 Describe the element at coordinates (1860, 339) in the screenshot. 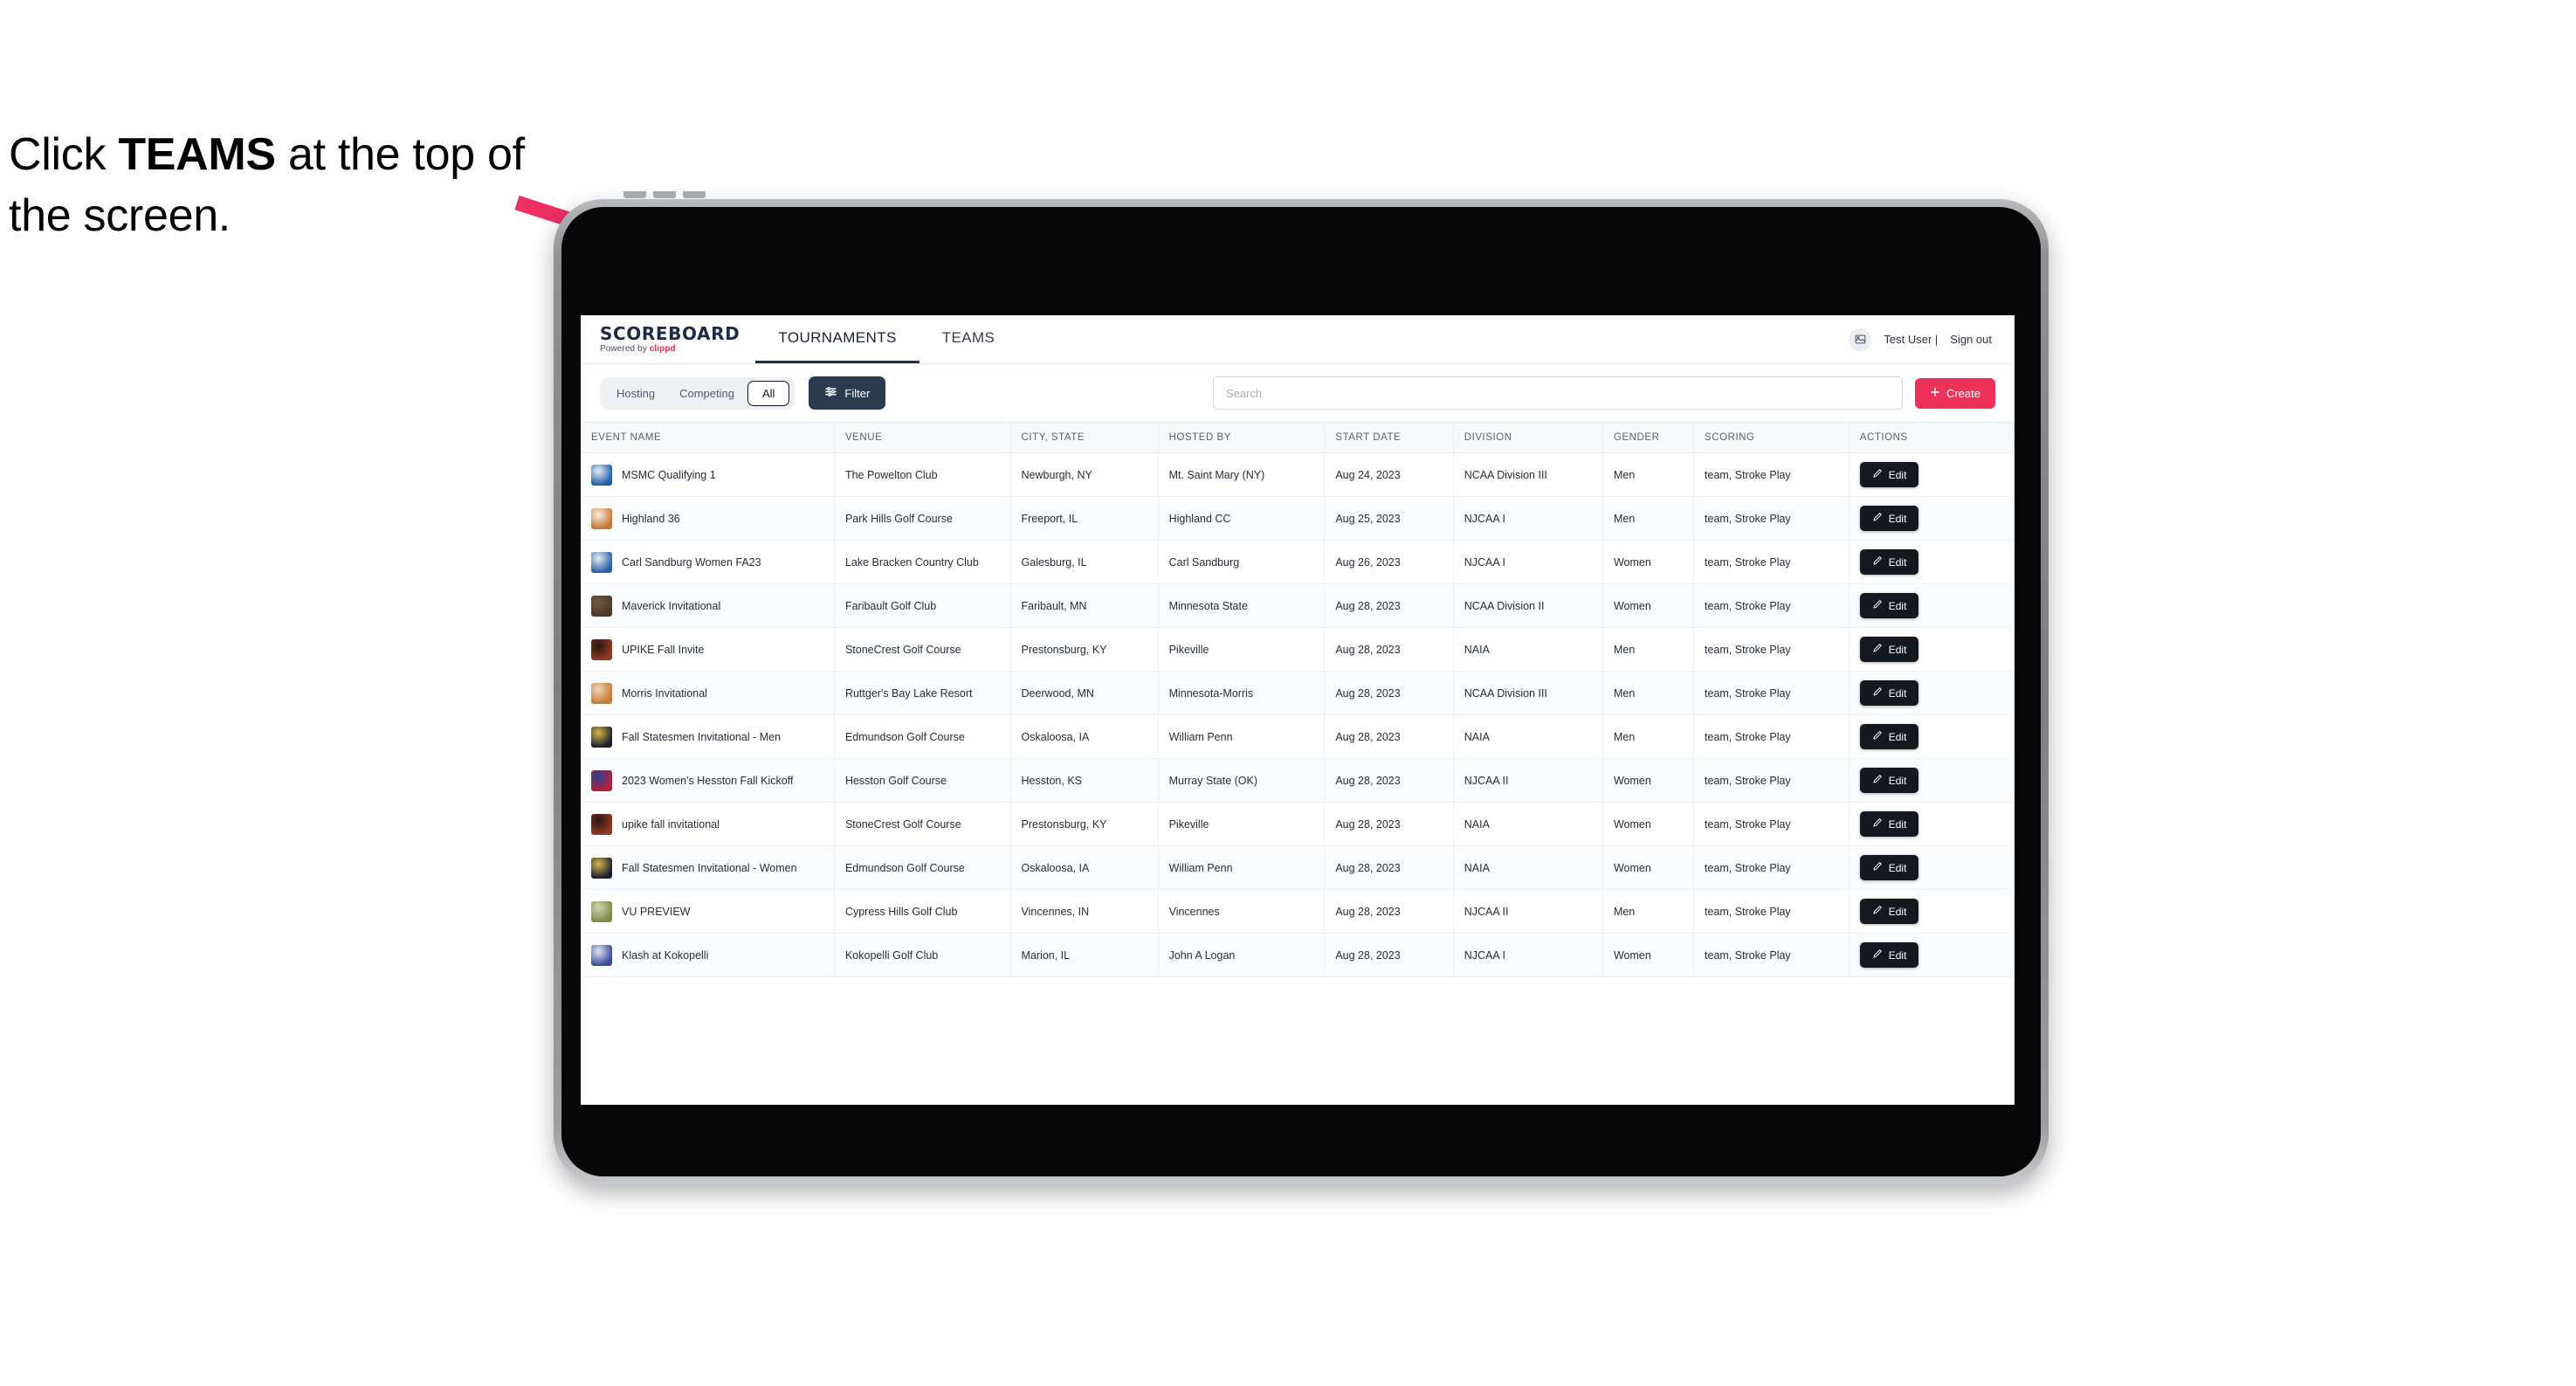

I see `user-image-icon` at that location.